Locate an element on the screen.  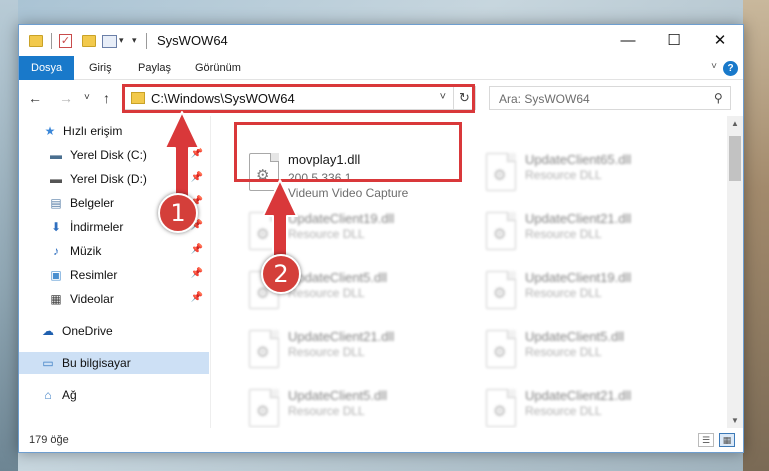
cloud-icon: ☁ is located at coordinates (48, 331).